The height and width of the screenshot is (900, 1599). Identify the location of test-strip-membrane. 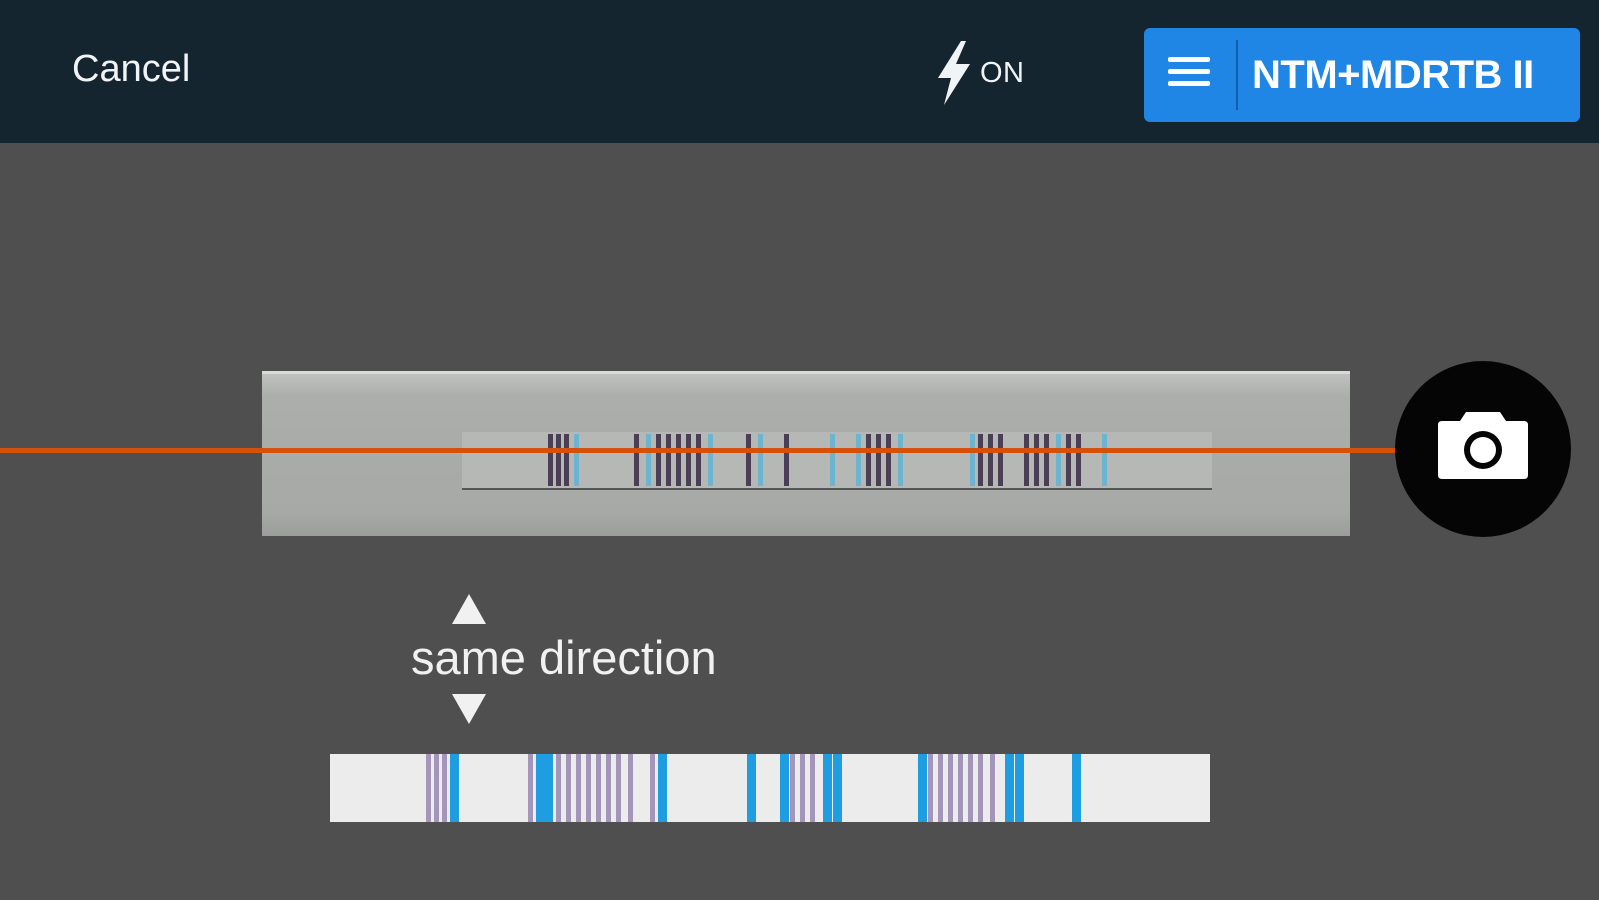
(837, 461).